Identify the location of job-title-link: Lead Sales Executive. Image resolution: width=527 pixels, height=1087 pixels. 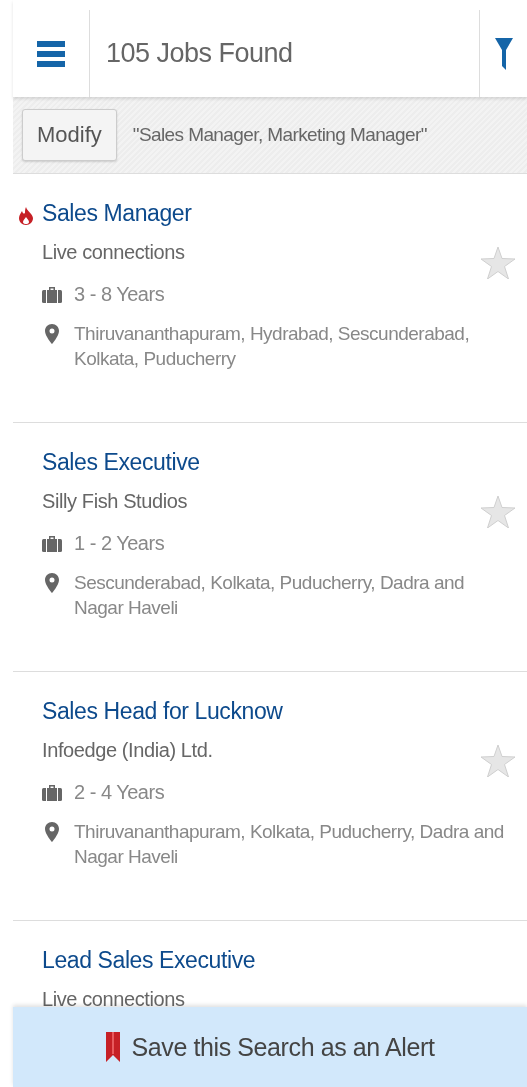
(149, 960).